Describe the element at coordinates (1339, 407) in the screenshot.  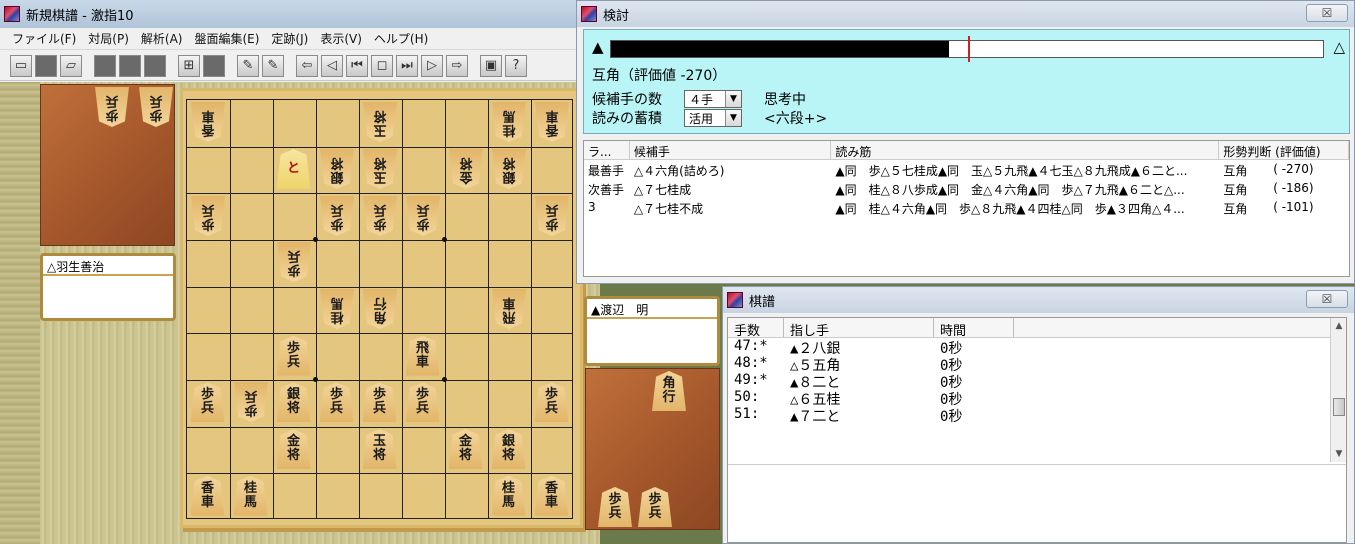
I see `scroll-thumb` at that location.